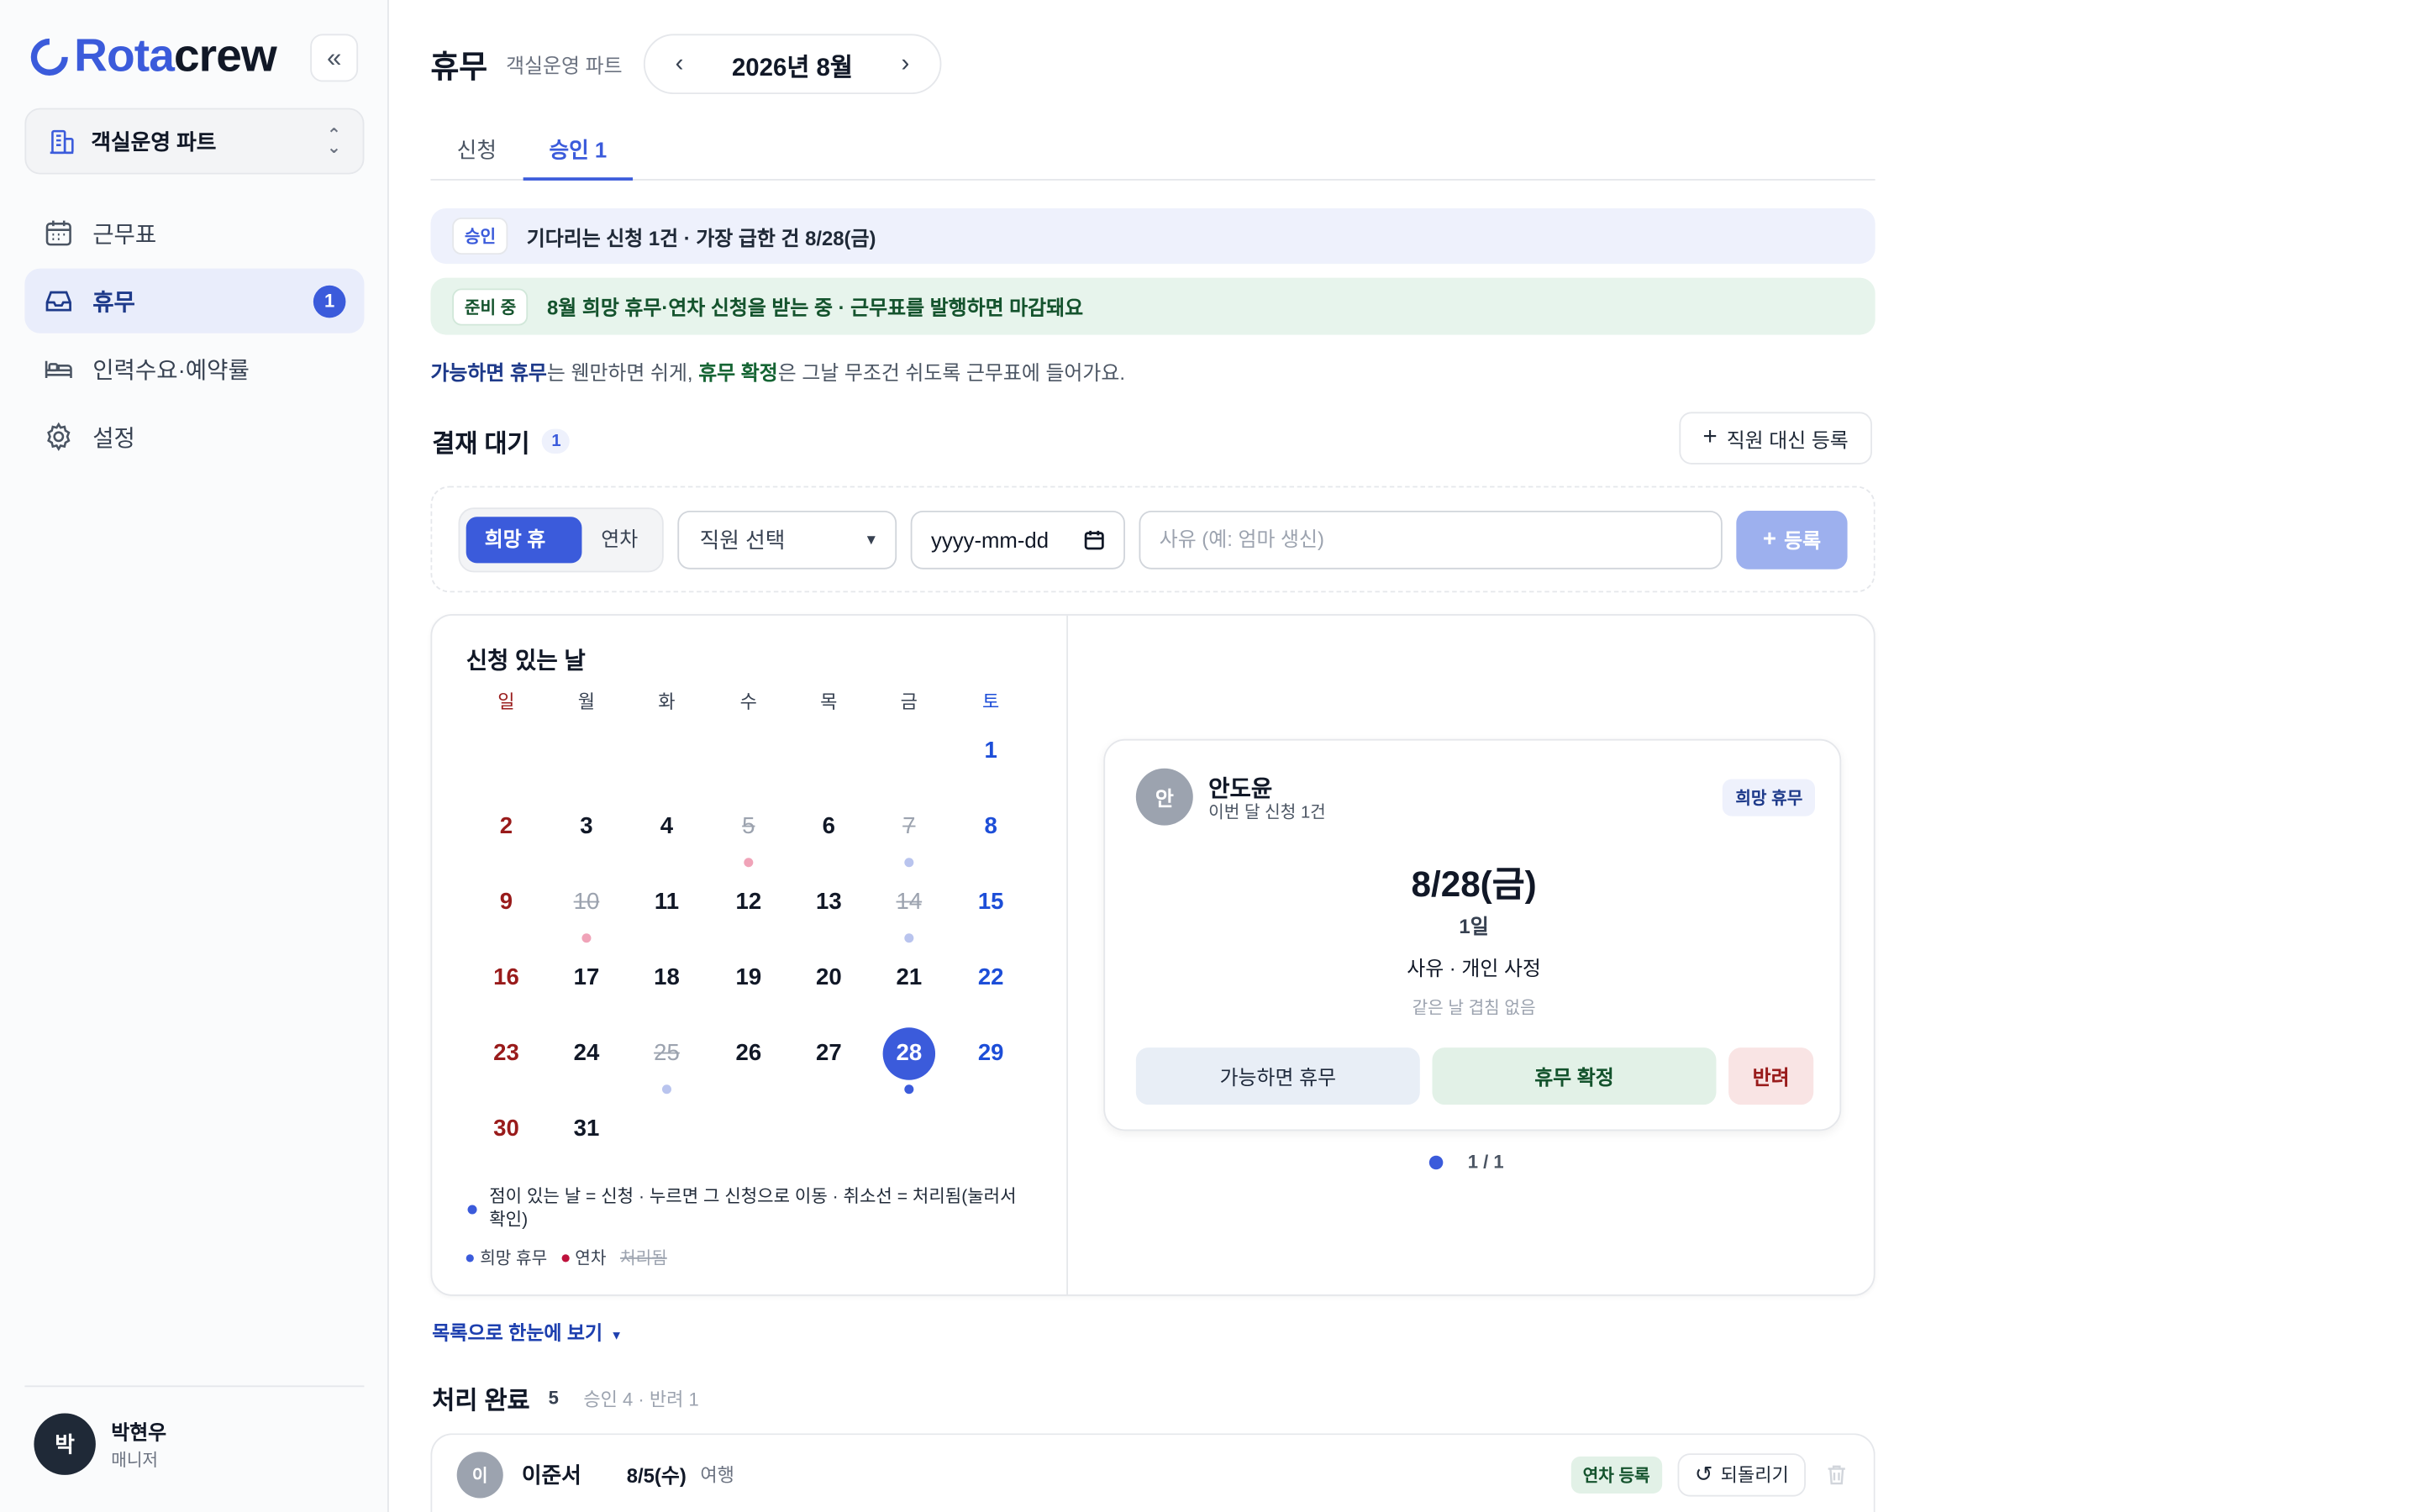 This screenshot has height=1512, width=2420. What do you see at coordinates (667, 701) in the screenshot?
I see `weekday-label: 화` at bounding box center [667, 701].